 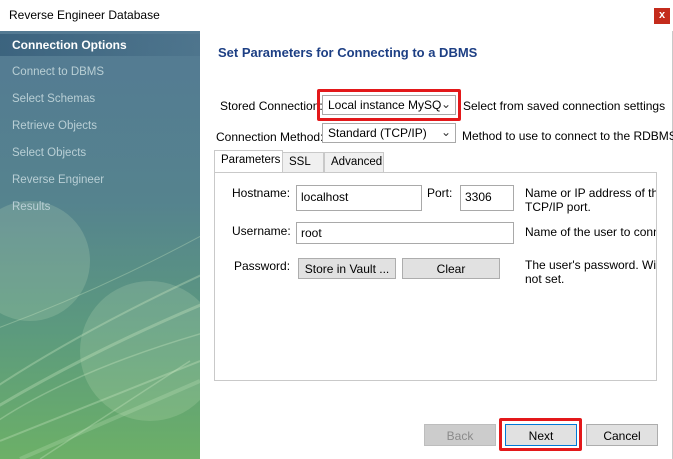 What do you see at coordinates (545, 279) in the screenshot?
I see `password-desc-line2: not set.` at bounding box center [545, 279].